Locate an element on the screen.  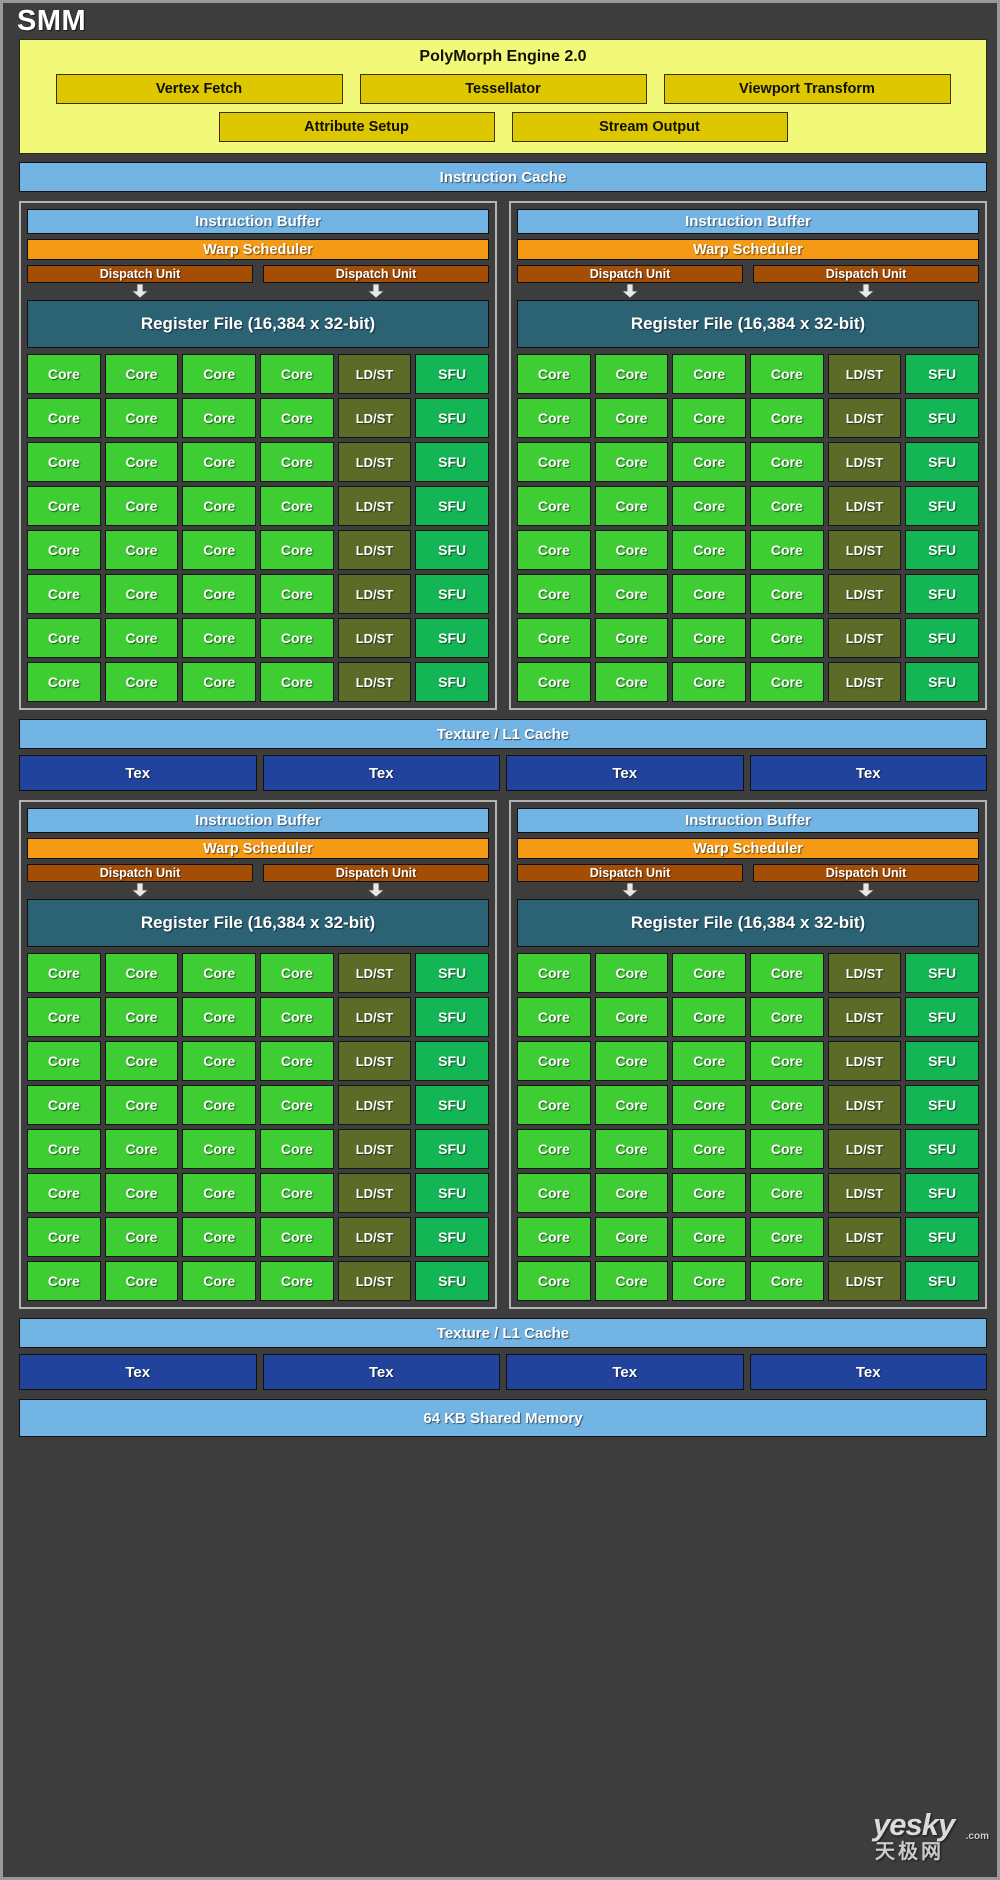
register-file: Register File (16,384 x 32-bit) is located at coordinates (748, 324).